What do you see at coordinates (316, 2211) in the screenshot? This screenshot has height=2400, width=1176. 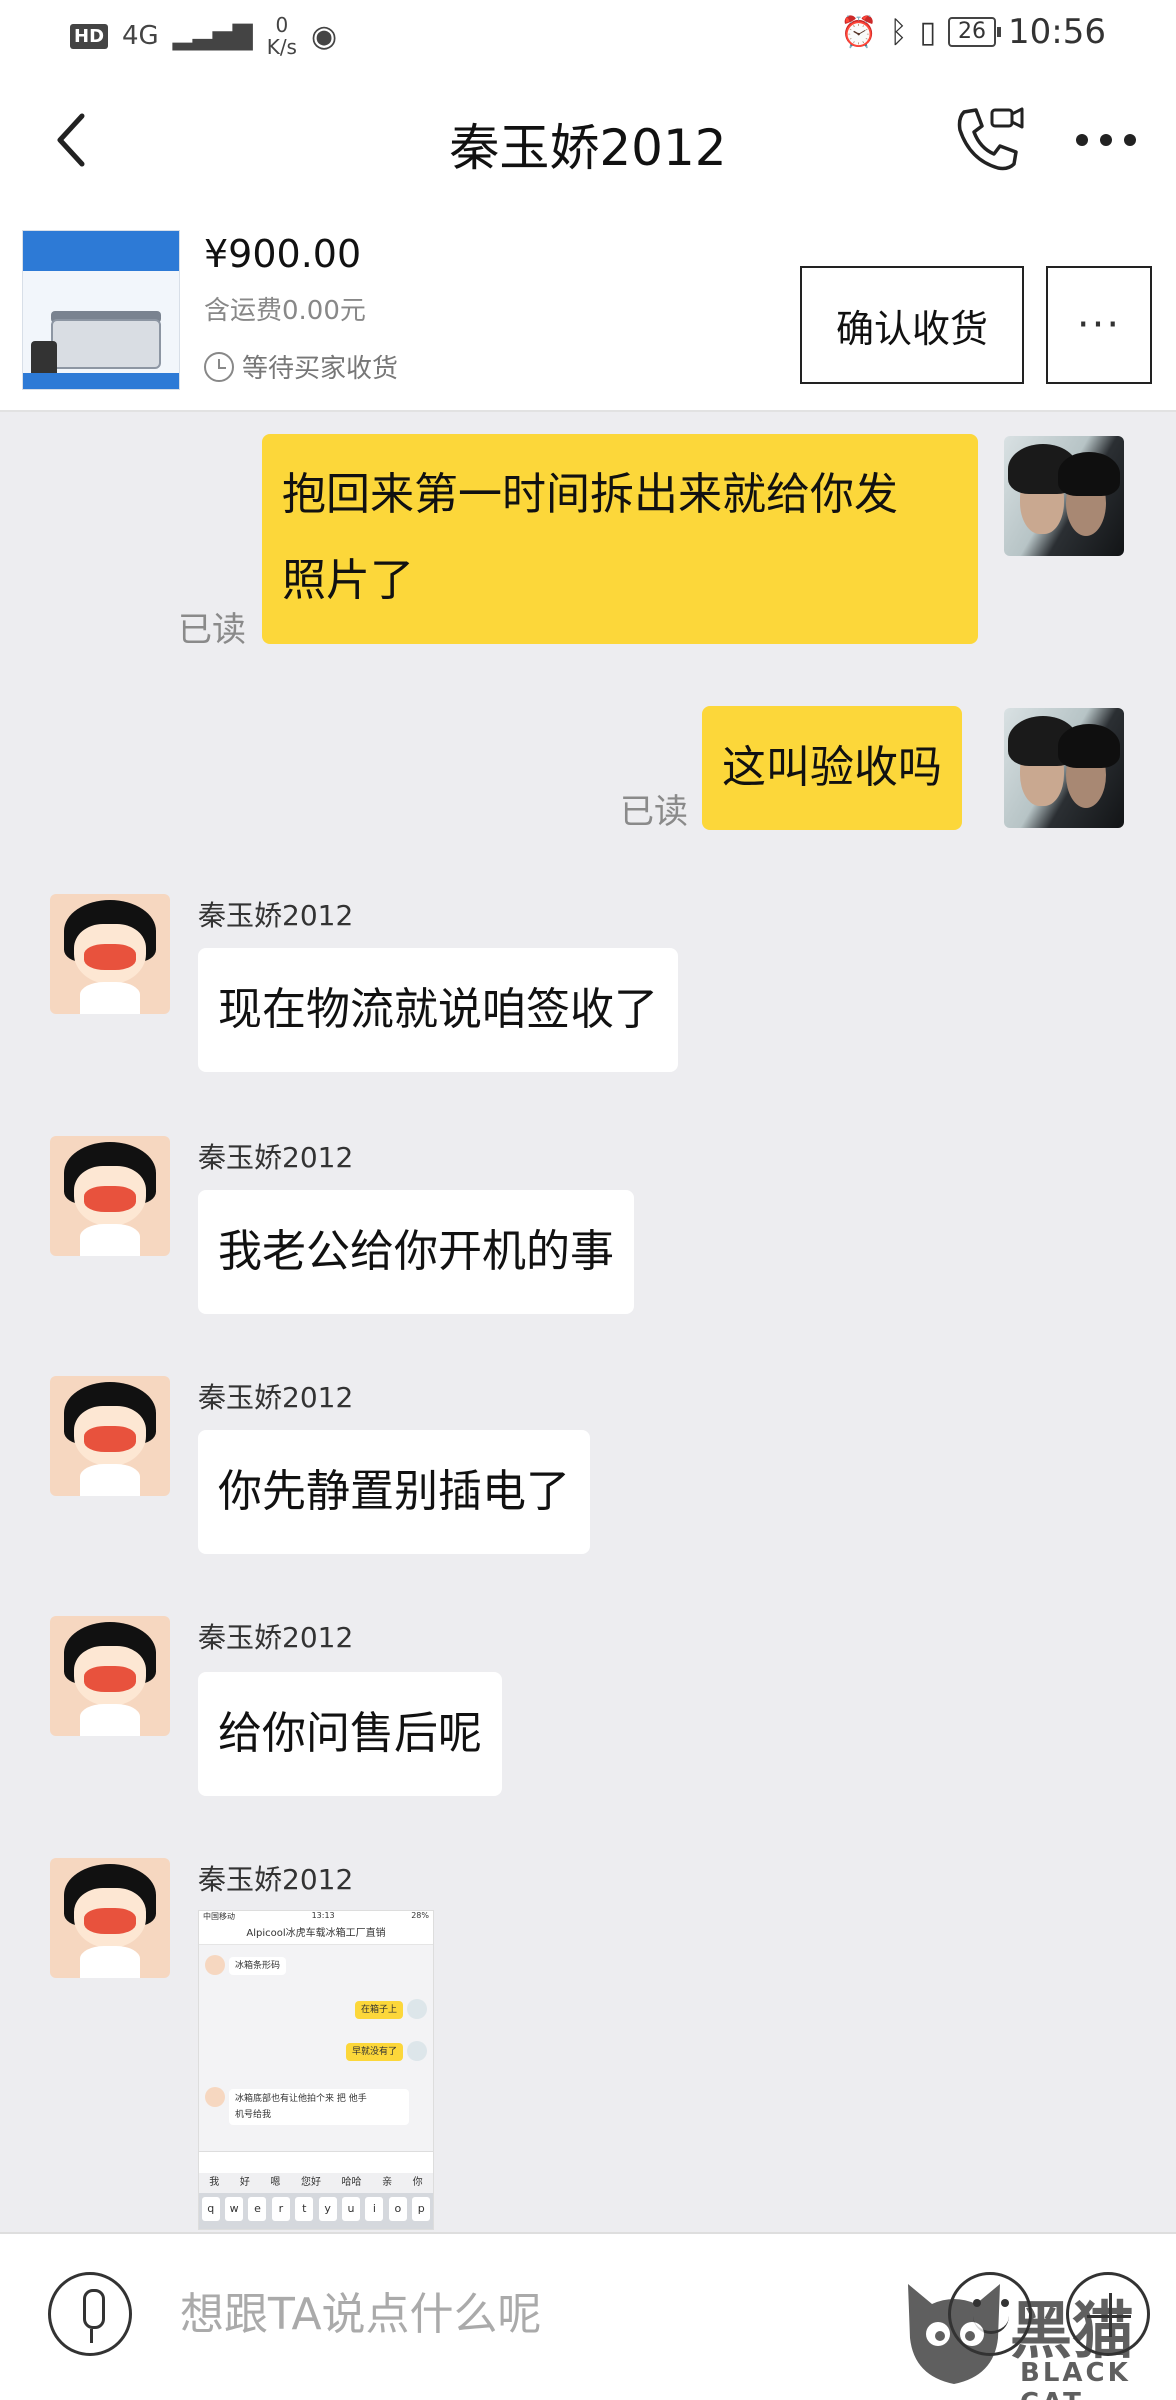 I see `image-keyboard: q w e r t y u i o p` at bounding box center [316, 2211].